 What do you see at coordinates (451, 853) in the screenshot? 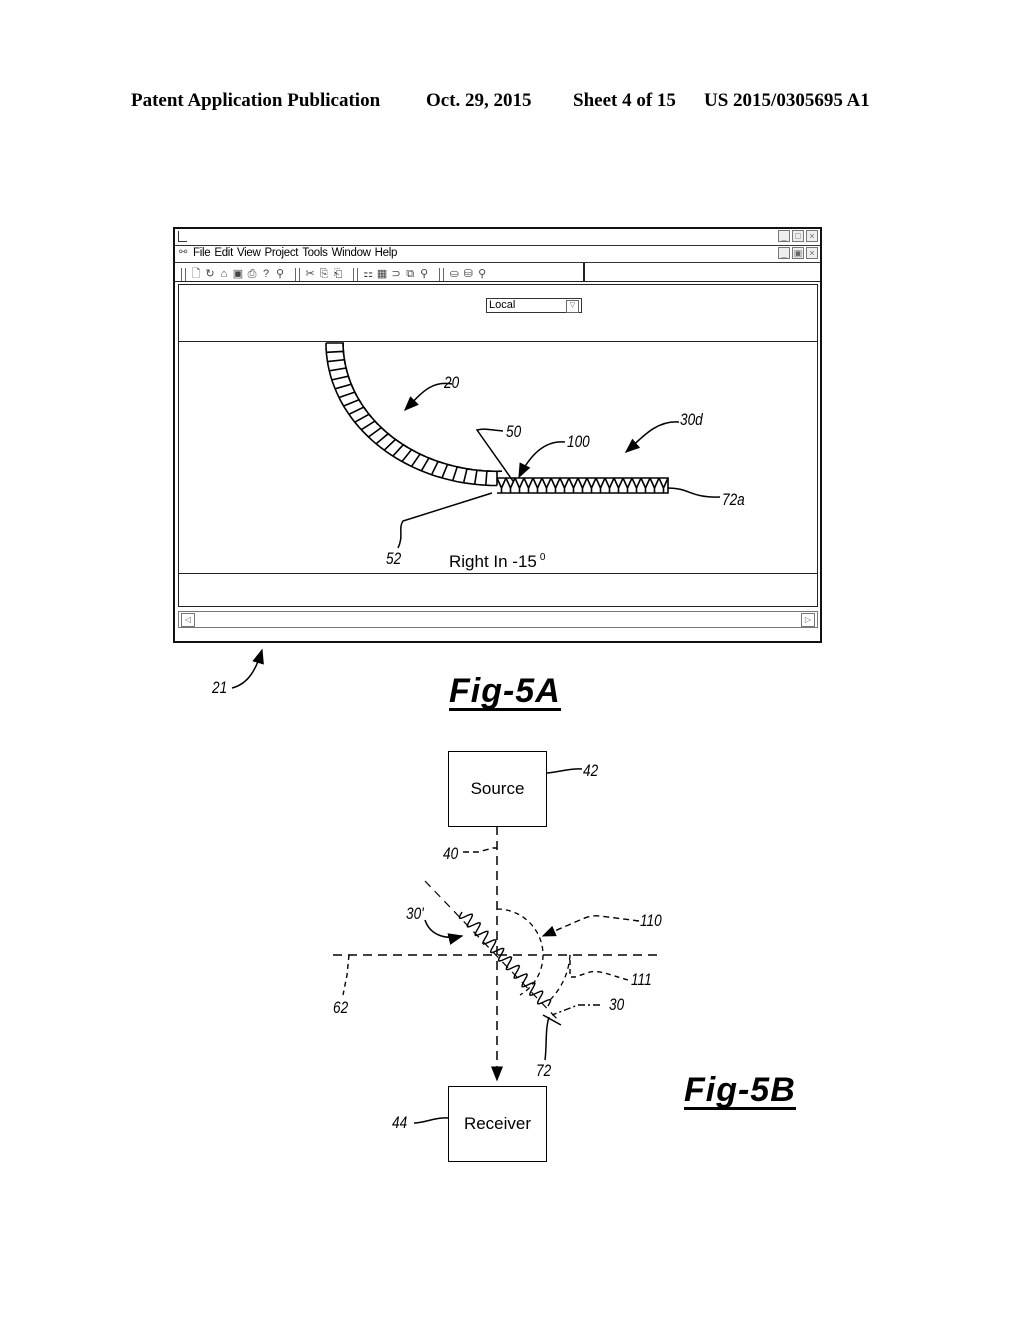
I see `ref-label-40: 40` at bounding box center [451, 853].